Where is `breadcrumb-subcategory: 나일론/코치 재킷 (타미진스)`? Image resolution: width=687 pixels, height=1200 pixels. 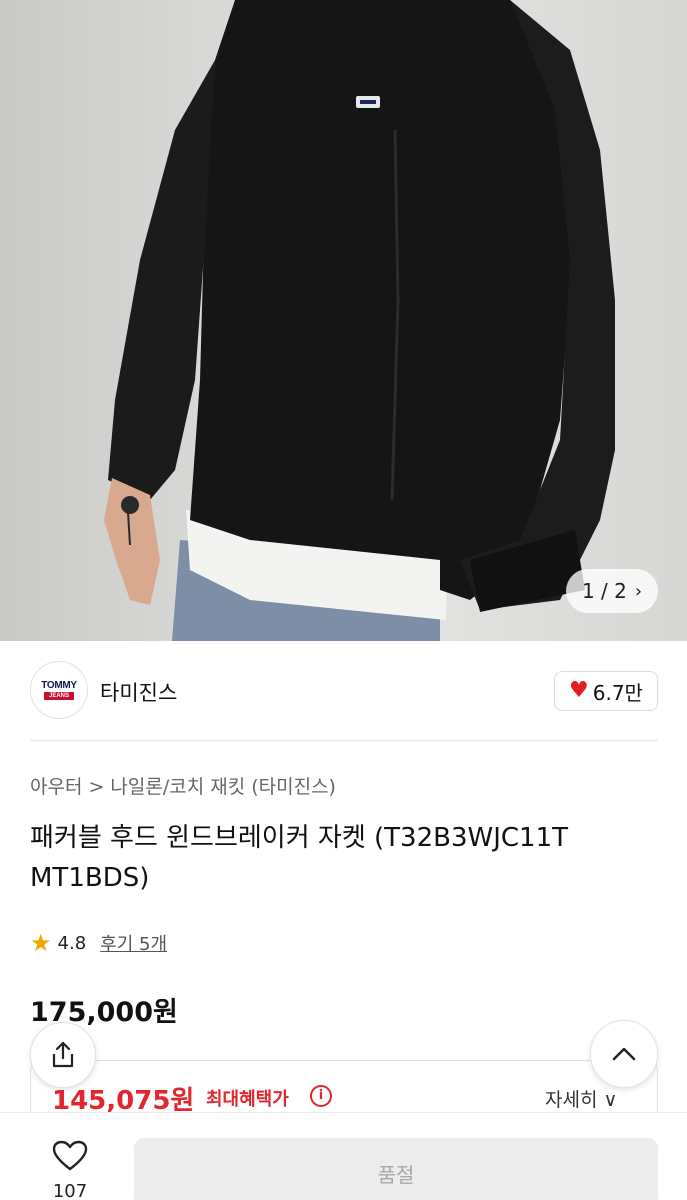 breadcrumb-subcategory: 나일론/코치 재킷 (타미진스) is located at coordinates (223, 785).